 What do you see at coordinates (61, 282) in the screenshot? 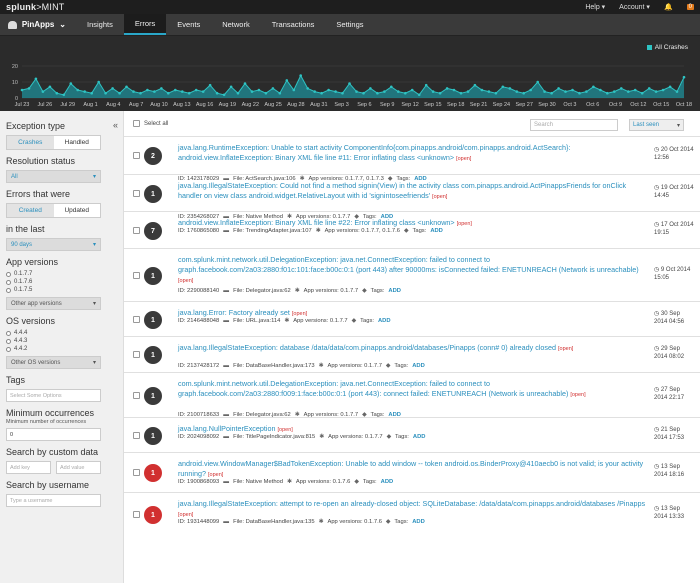
I see `app-version-option: 0.1.7.6` at bounding box center [61, 282].